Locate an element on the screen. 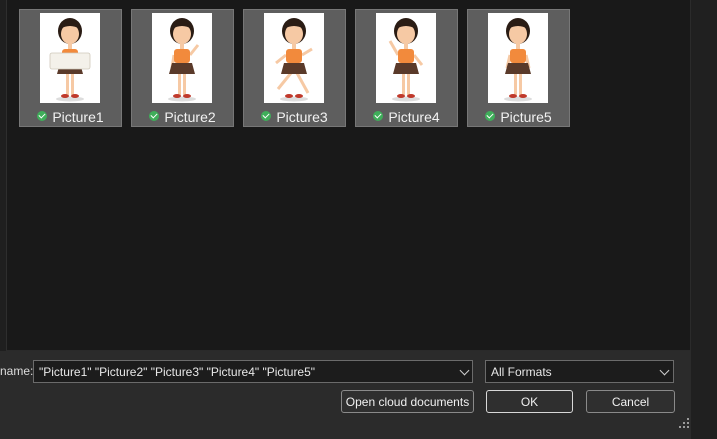  file-name: Picture1 is located at coordinates (78, 117).